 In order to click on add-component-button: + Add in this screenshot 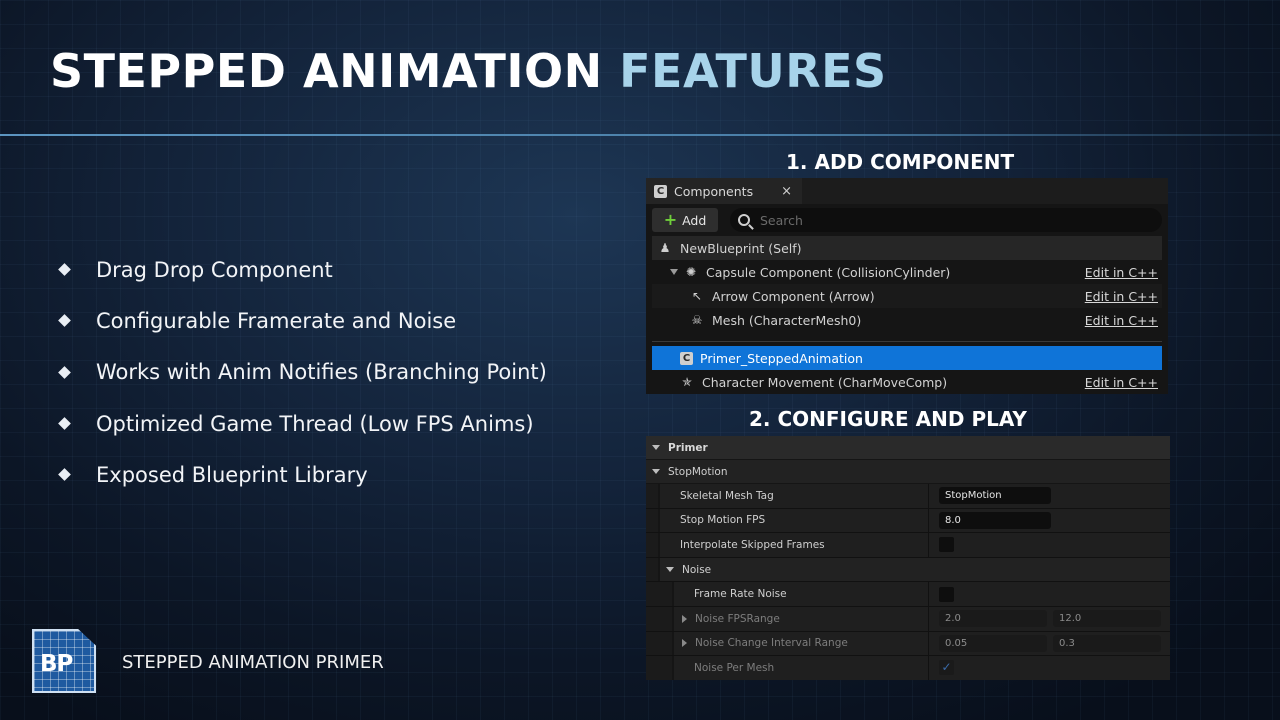, I will do `click(685, 220)`.